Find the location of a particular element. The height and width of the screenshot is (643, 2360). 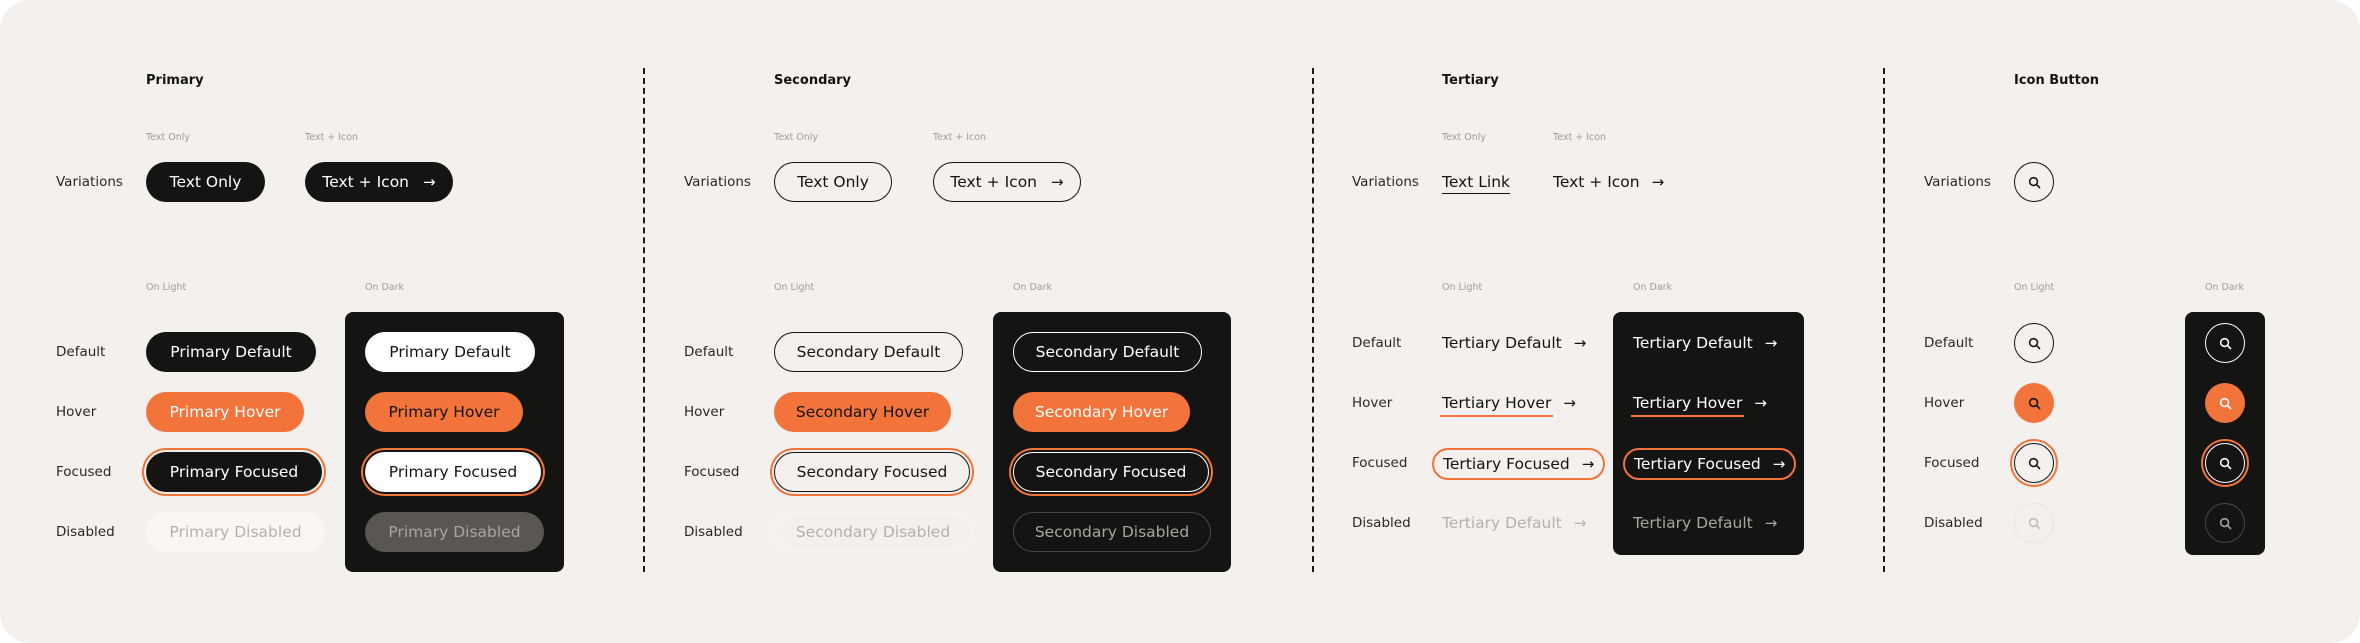

primary-focused-button-dark: Primary Focused is located at coordinates (453, 472).